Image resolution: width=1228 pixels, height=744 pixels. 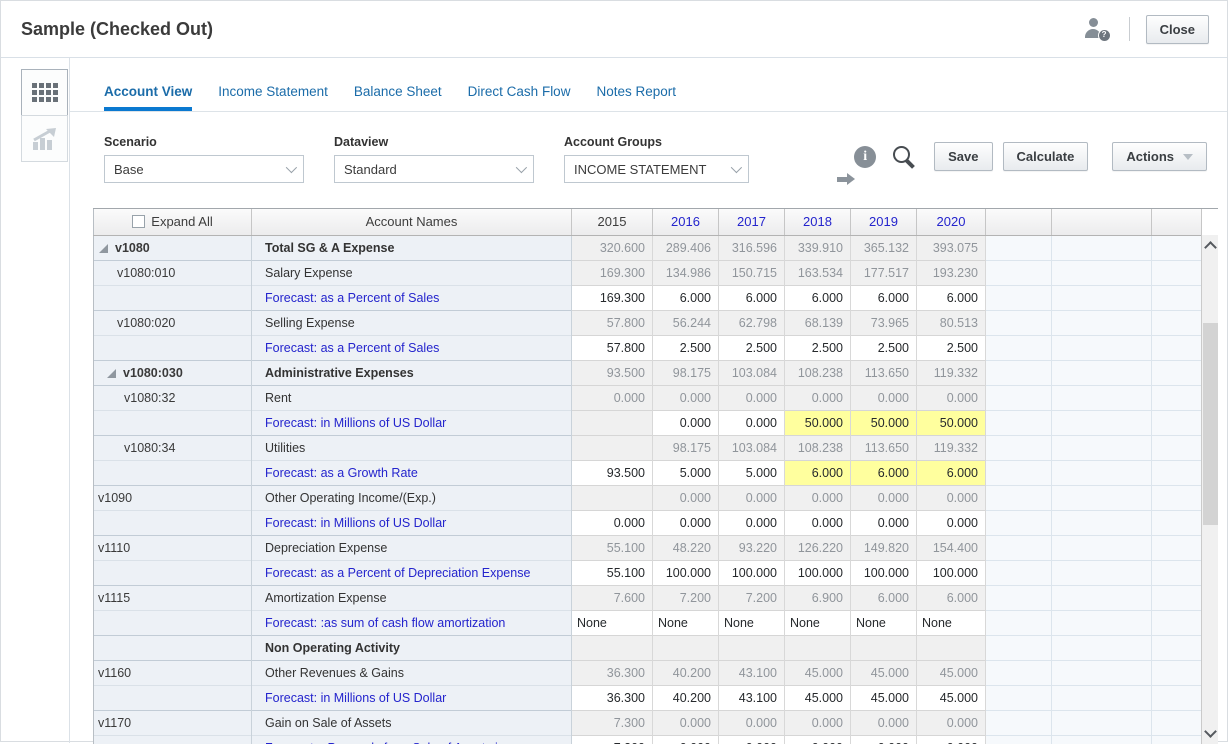 What do you see at coordinates (951, 622) in the screenshot?
I see `value-cell-2020: None` at bounding box center [951, 622].